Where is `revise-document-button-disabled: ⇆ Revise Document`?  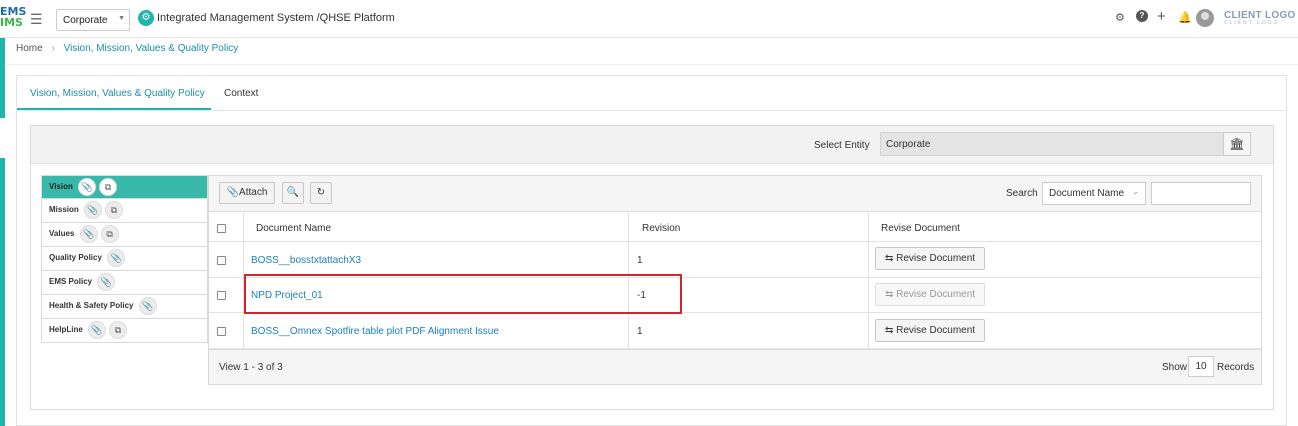
revise-document-button-disabled: ⇆ Revise Document is located at coordinates (930, 294).